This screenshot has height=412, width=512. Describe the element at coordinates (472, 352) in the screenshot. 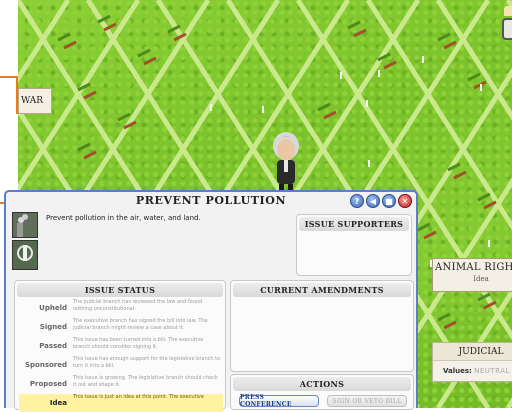

I see `branch-title: JUDICIAL` at that location.